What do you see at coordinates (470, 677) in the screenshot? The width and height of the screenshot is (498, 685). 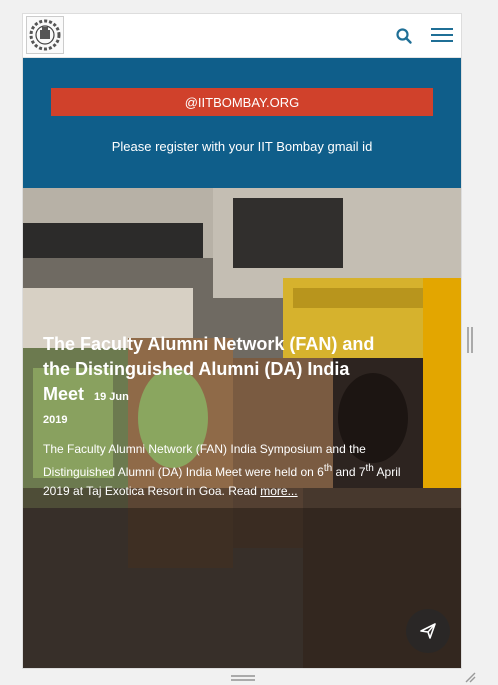 I see `corner-resize-icon` at bounding box center [470, 677].